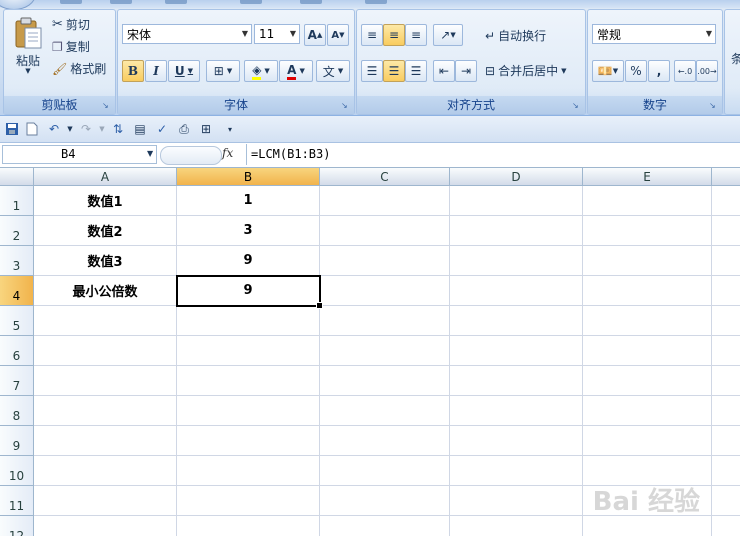 The image size is (740, 536). I want to click on cell-c1, so click(385, 201).